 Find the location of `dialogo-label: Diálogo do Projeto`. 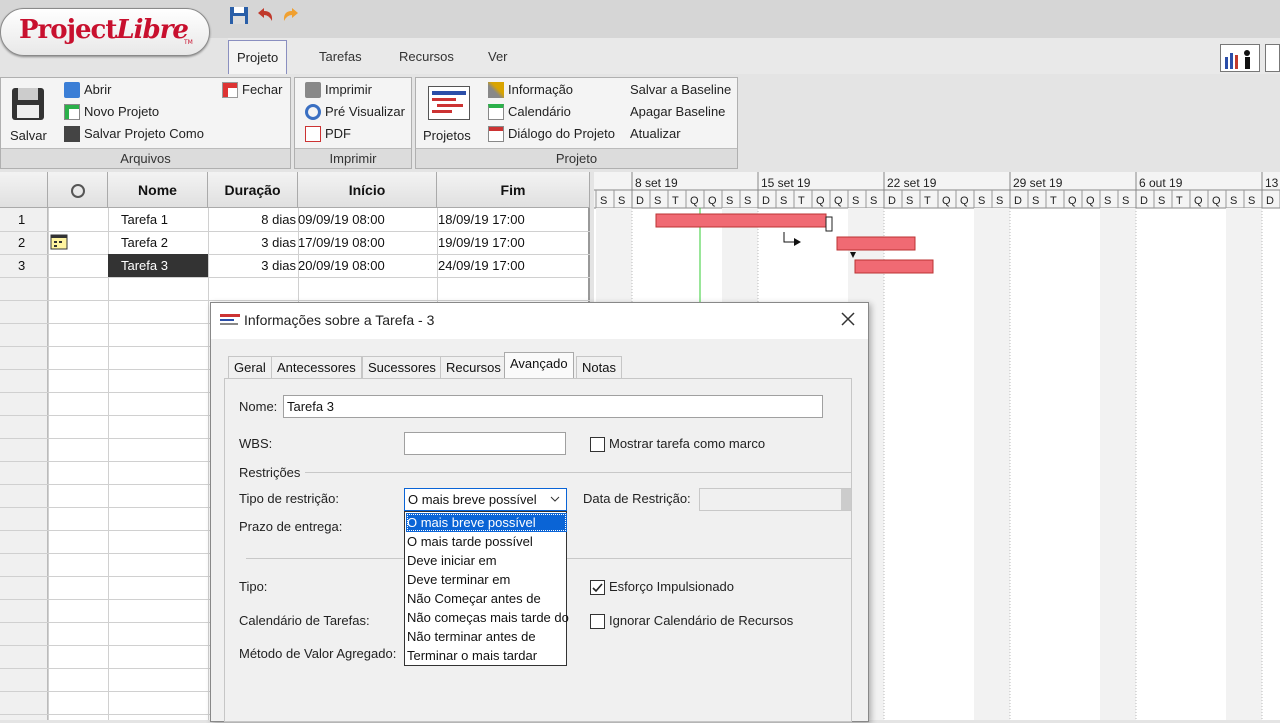

dialogo-label: Diálogo do Projeto is located at coordinates (561, 133).